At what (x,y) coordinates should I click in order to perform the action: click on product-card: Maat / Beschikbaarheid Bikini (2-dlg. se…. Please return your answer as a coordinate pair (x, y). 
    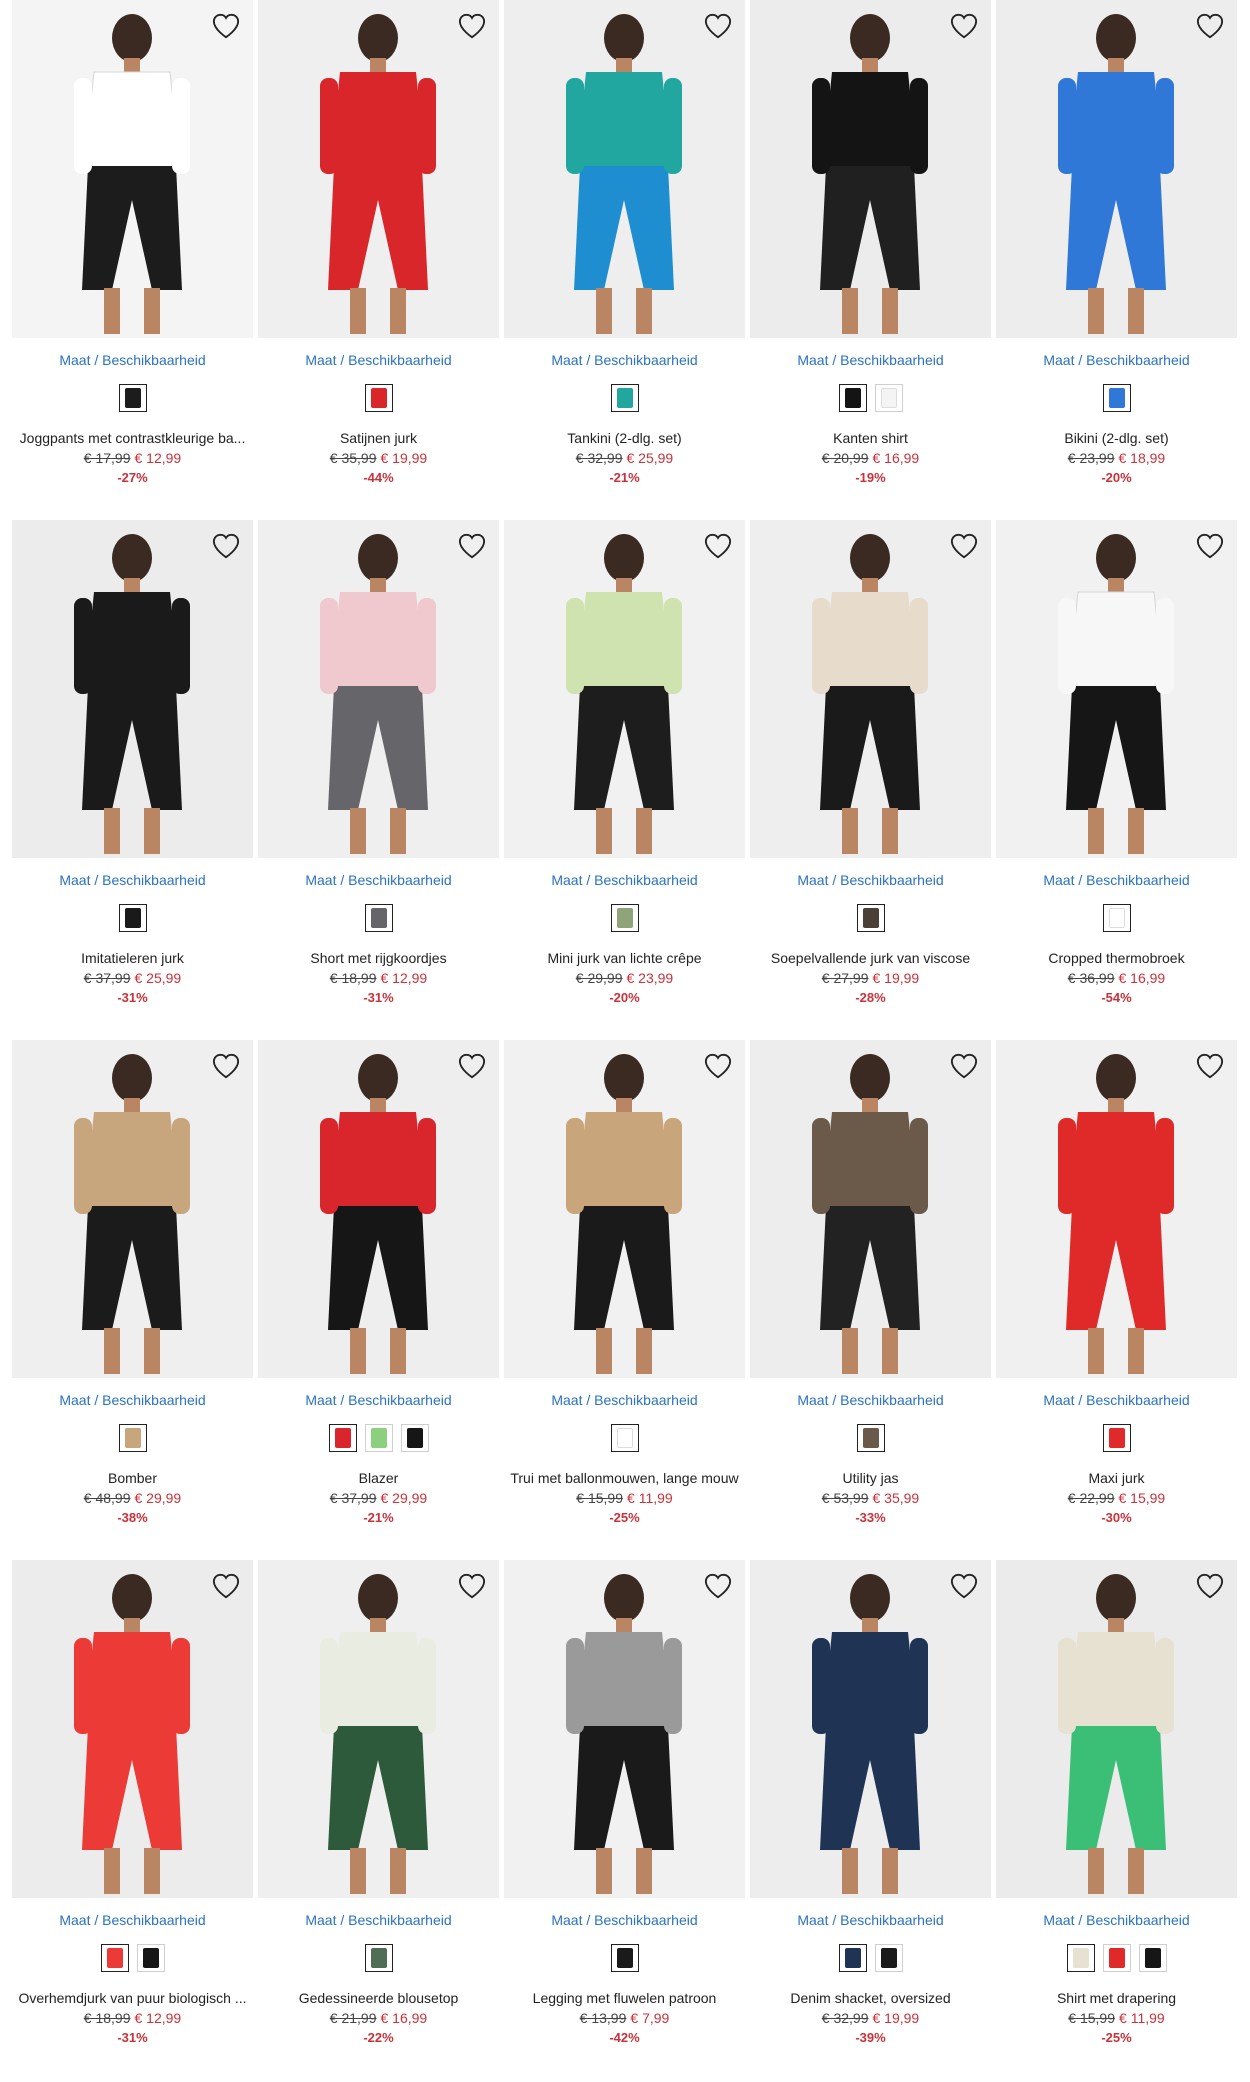
    Looking at the image, I should click on (1116, 260).